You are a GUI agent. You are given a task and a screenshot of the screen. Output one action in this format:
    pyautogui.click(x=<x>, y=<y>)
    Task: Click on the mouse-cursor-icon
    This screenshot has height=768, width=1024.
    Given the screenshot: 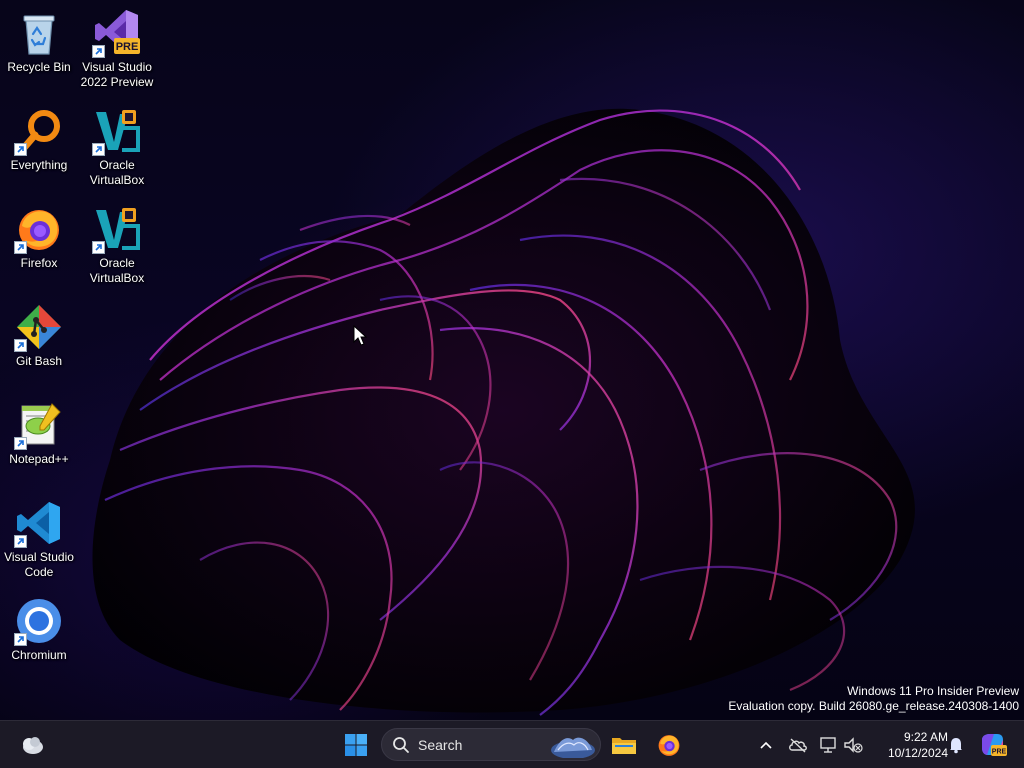 What is the action you would take?
    pyautogui.click(x=360, y=335)
    